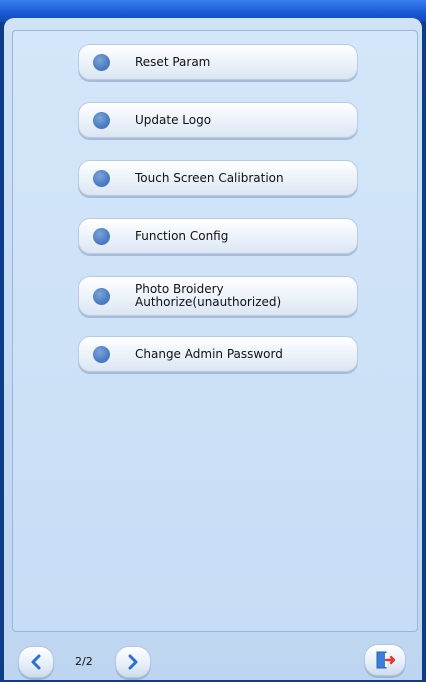  What do you see at coordinates (182, 235) in the screenshot?
I see `function-config-label: Function Config` at bounding box center [182, 235].